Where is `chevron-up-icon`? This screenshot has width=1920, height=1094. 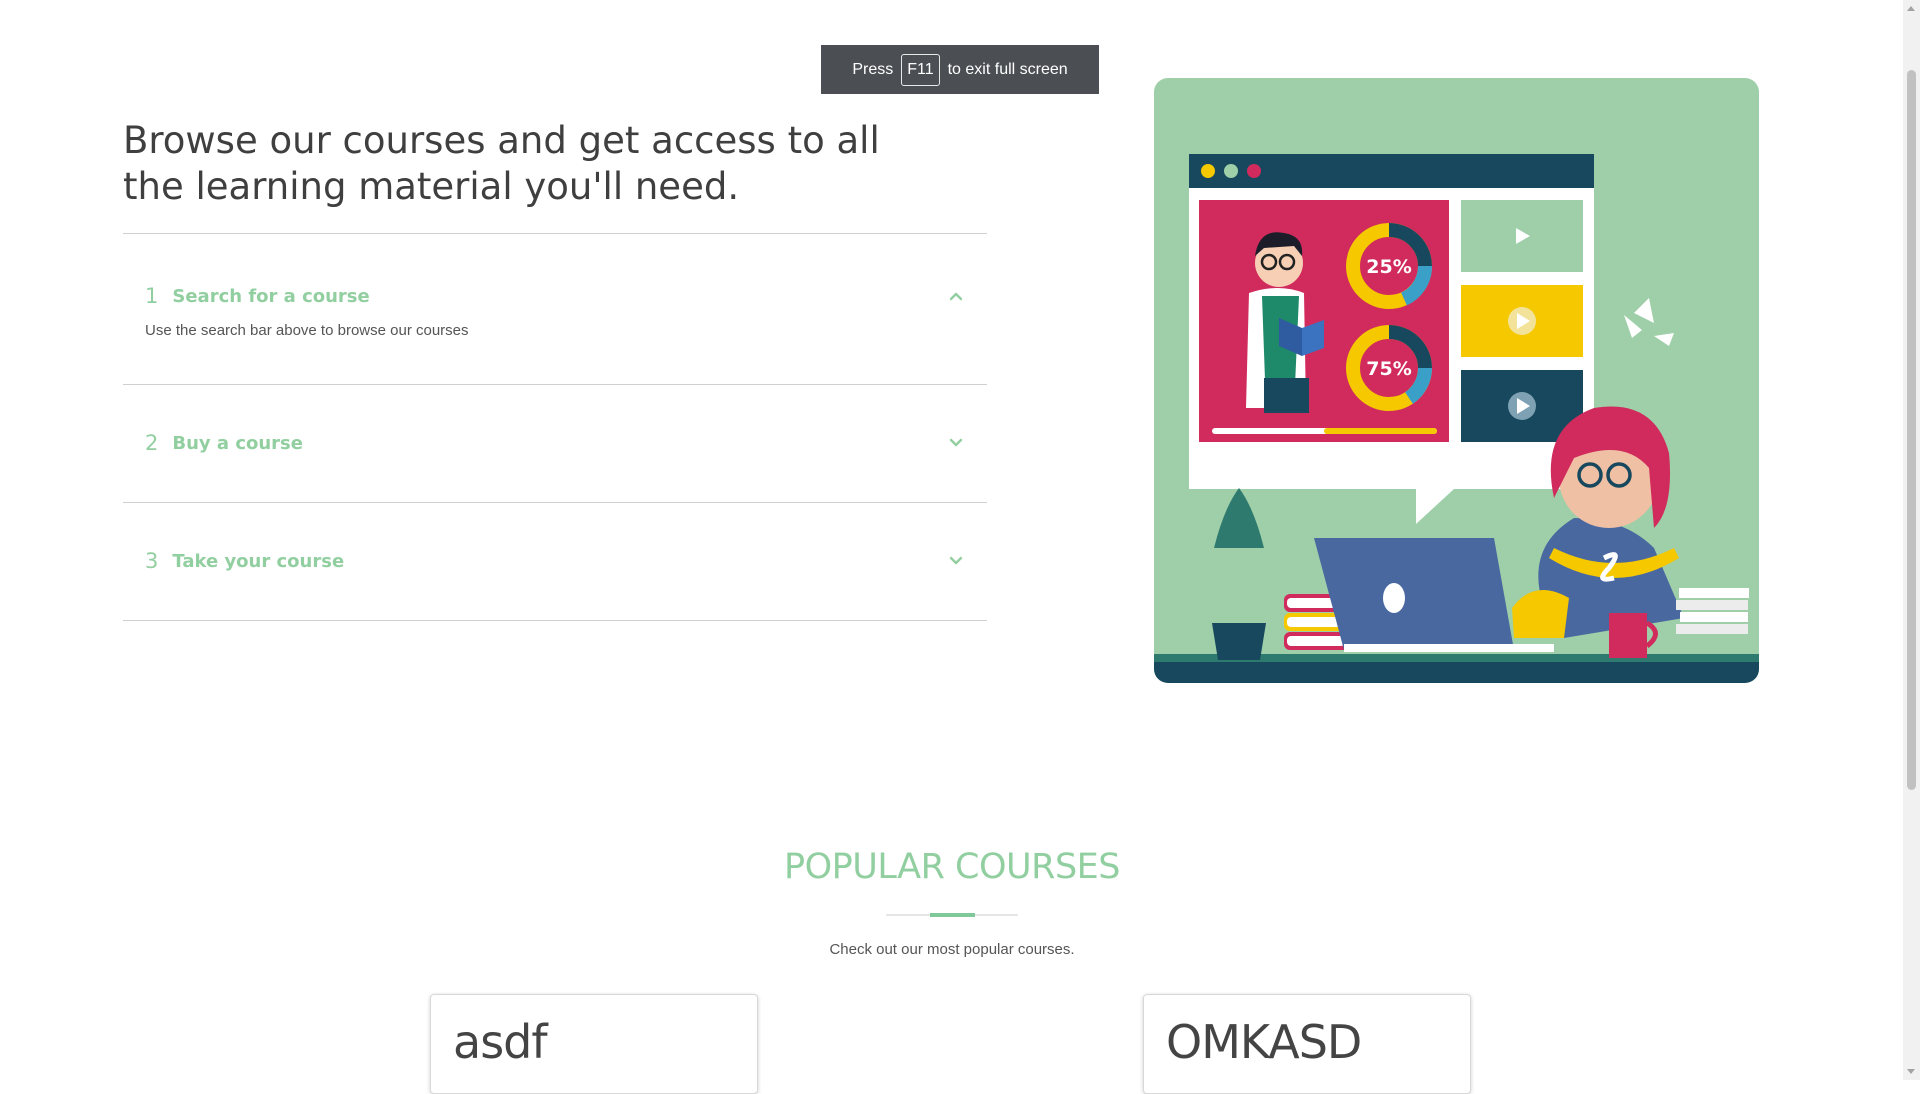
chevron-up-icon is located at coordinates (956, 296).